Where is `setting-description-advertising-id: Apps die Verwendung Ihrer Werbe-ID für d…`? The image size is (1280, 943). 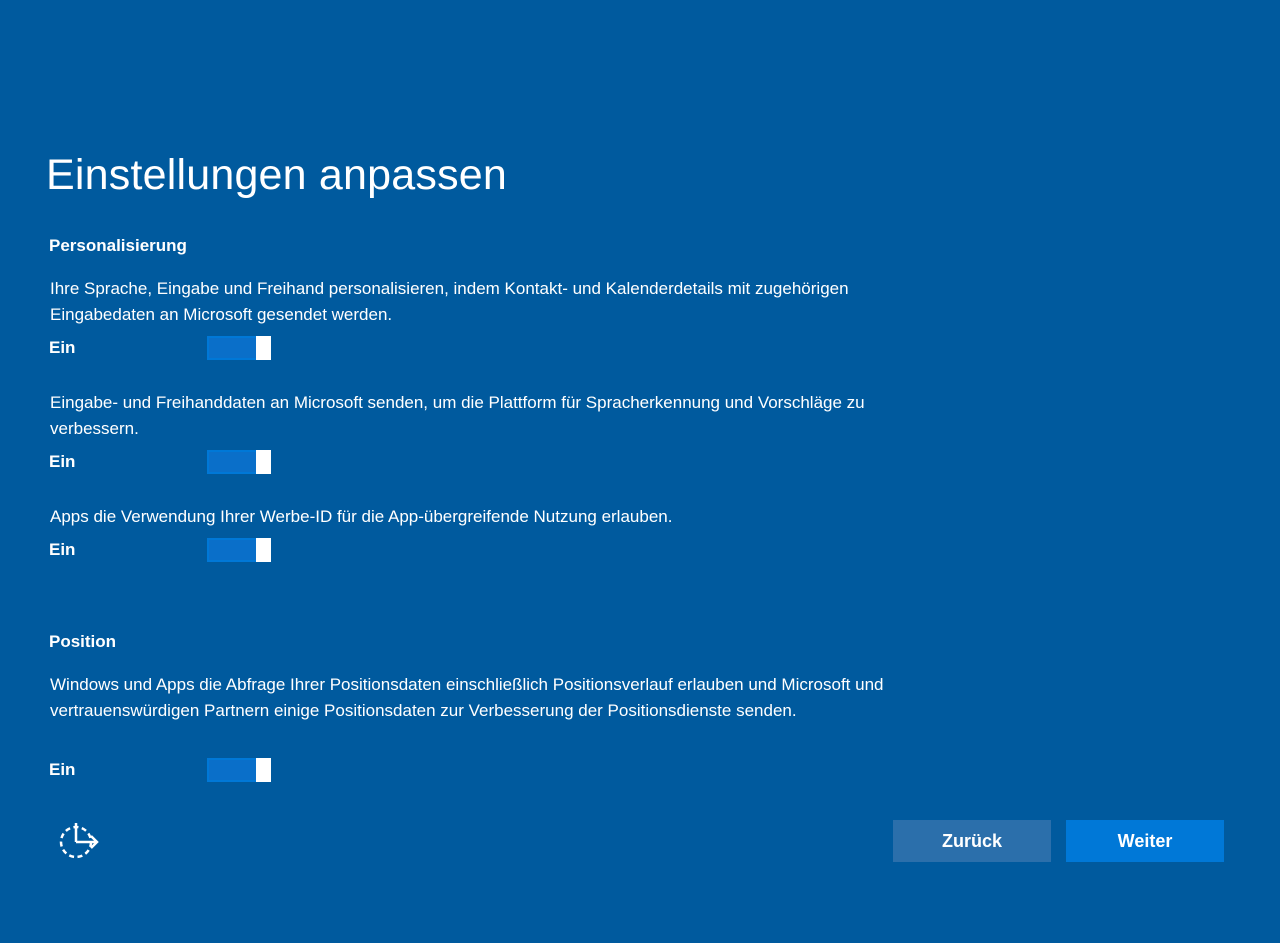 setting-description-advertising-id: Apps die Verwendung Ihrer Werbe-ID für d… is located at coordinates (361, 516).